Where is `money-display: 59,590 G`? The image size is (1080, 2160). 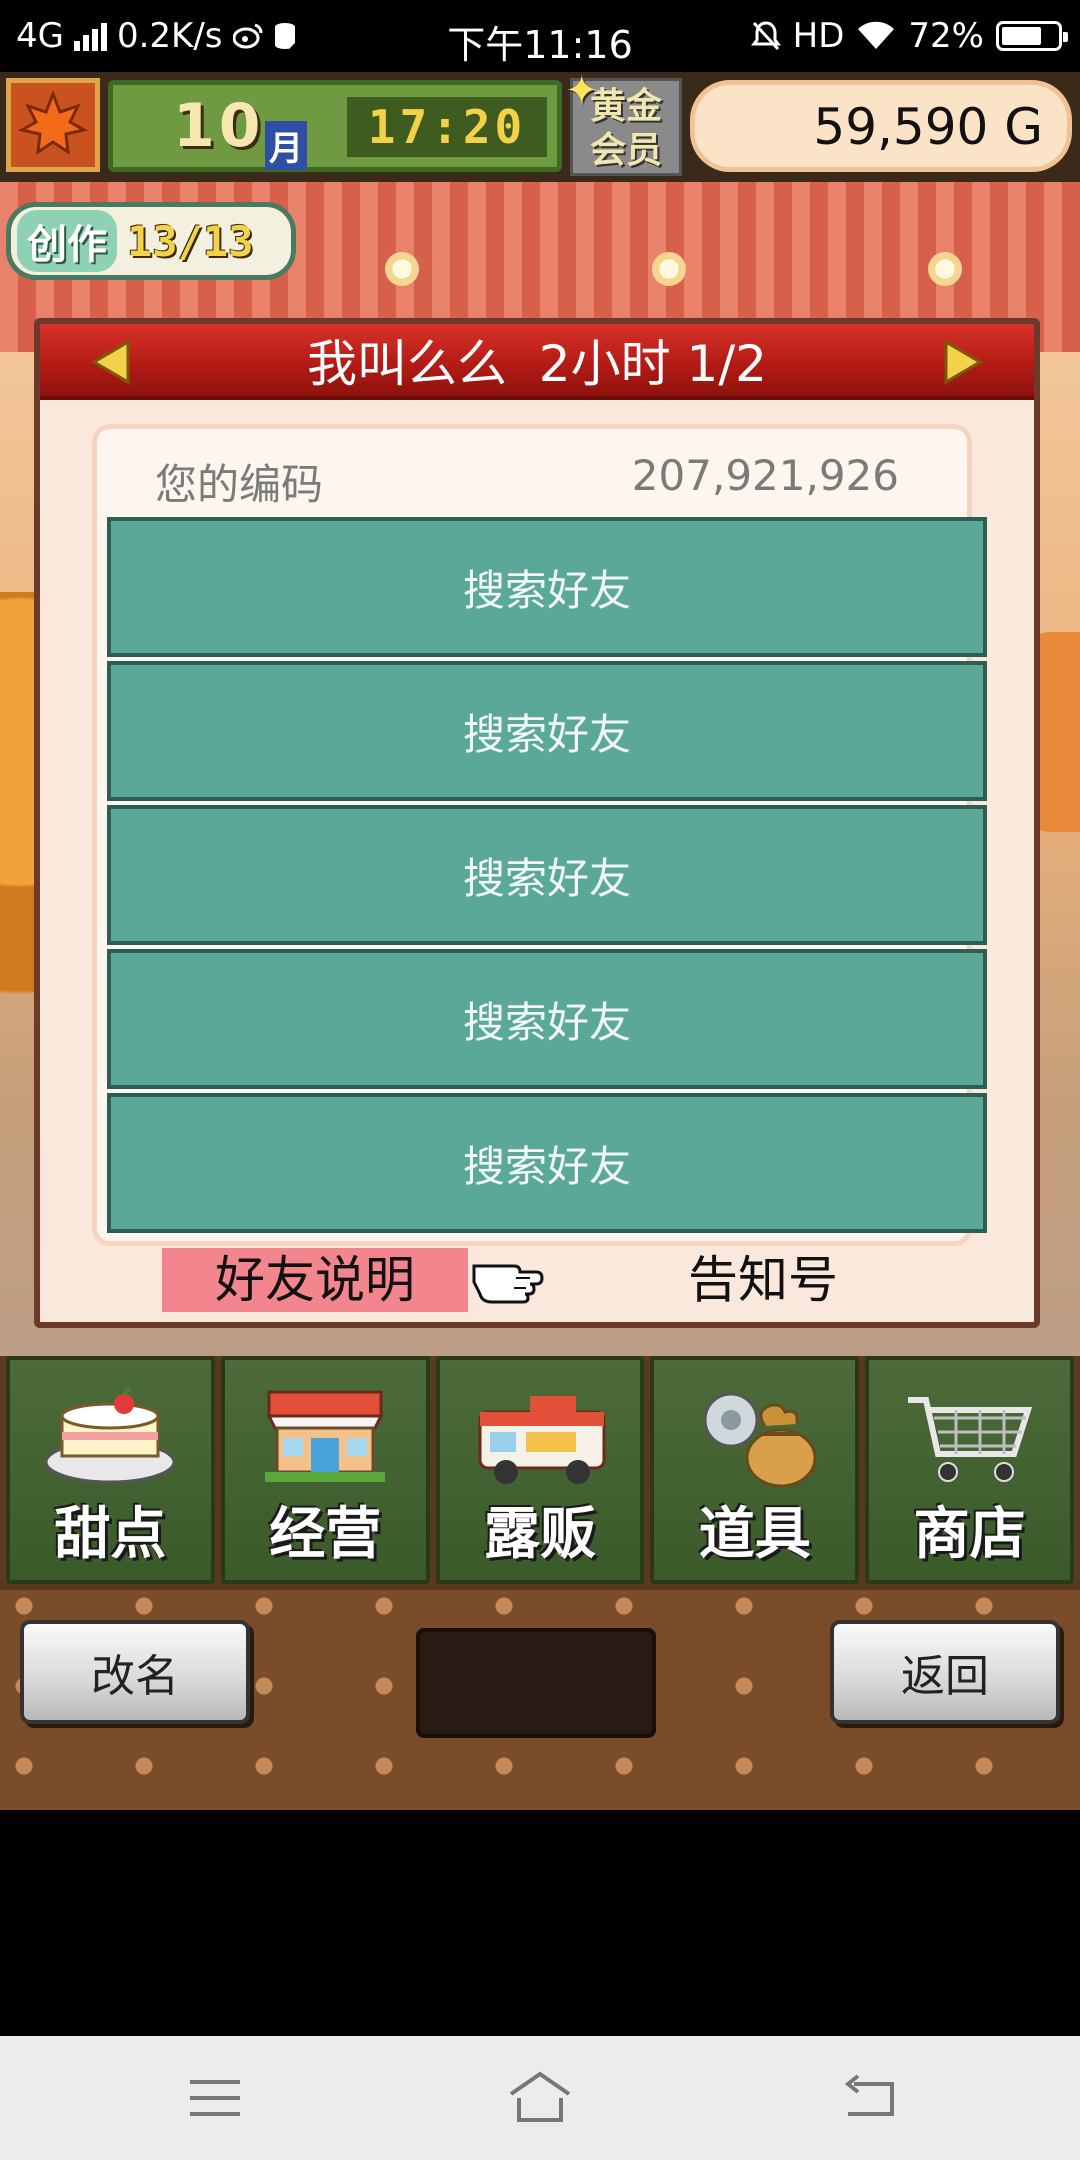
money-display: 59,590 G is located at coordinates (881, 126).